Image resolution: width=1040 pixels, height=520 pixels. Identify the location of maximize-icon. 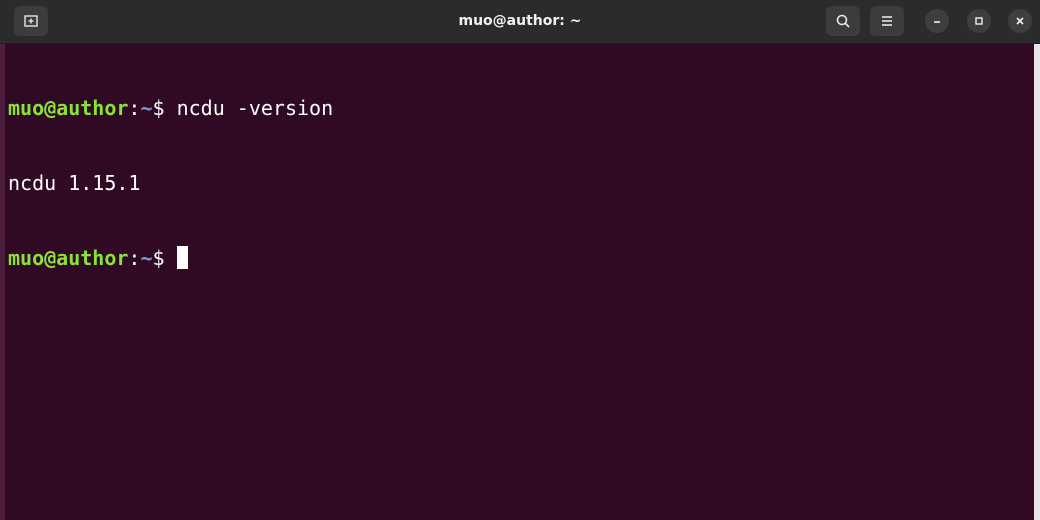
(979, 21).